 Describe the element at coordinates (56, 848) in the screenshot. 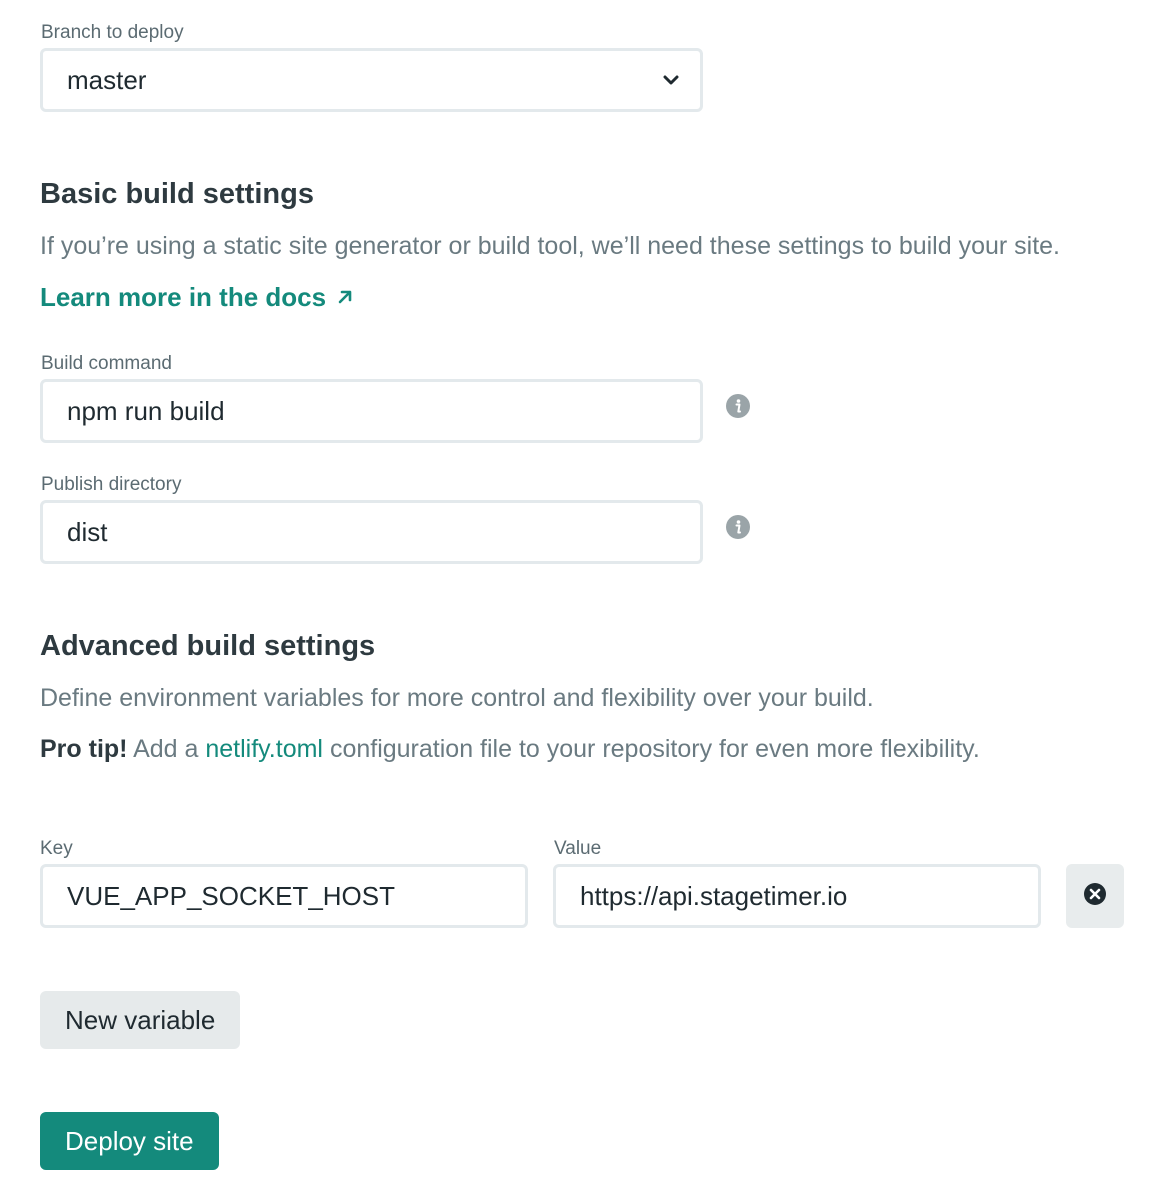

I see `env-key-label: Key` at that location.